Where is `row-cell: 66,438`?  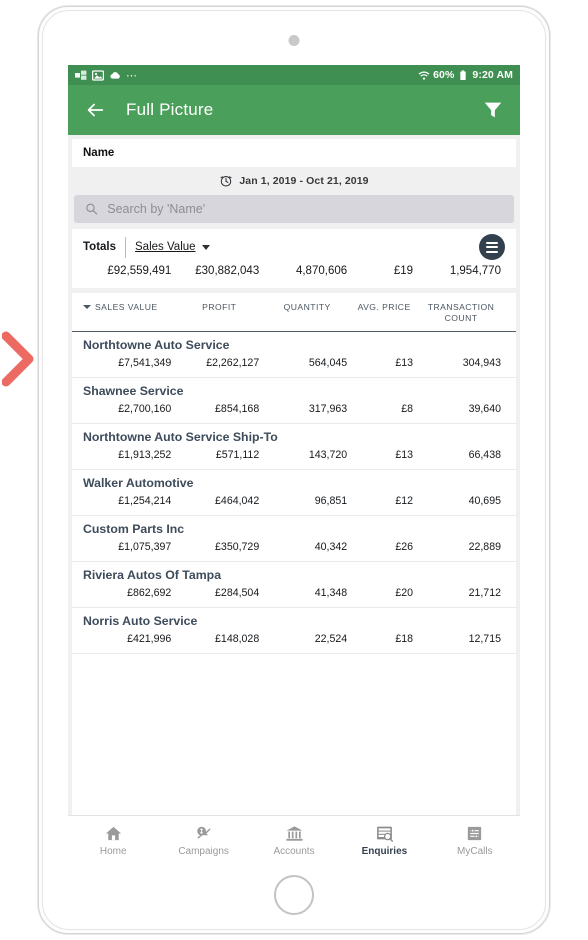
row-cell: 66,438 is located at coordinates (484, 455).